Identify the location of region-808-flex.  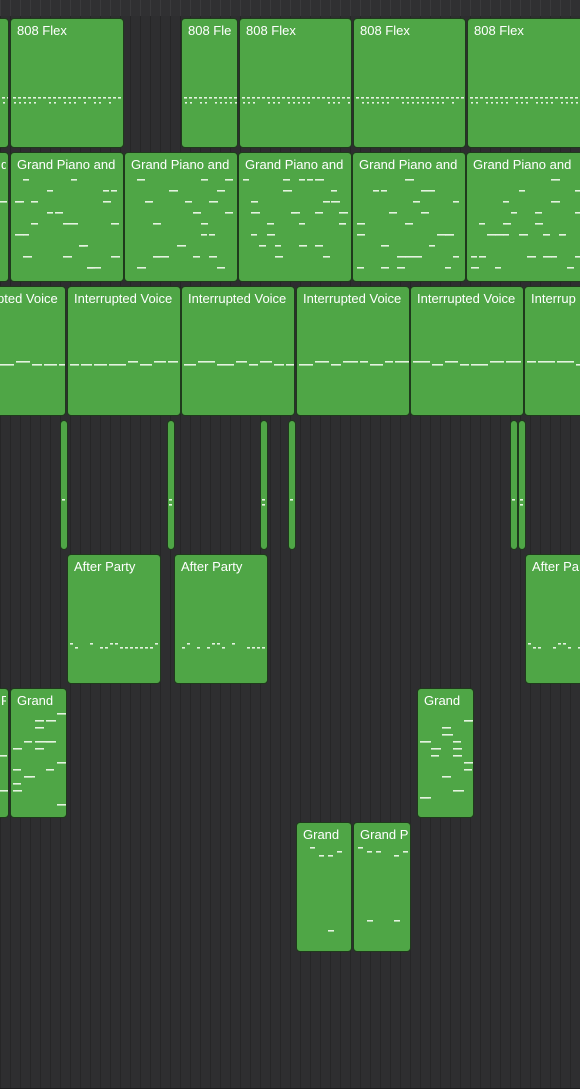
(4, 83).